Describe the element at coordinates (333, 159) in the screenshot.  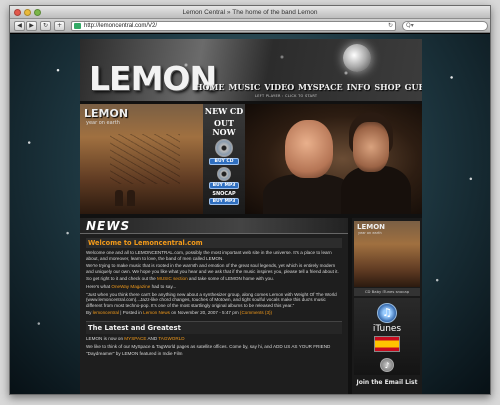
I see `band-photo` at that location.